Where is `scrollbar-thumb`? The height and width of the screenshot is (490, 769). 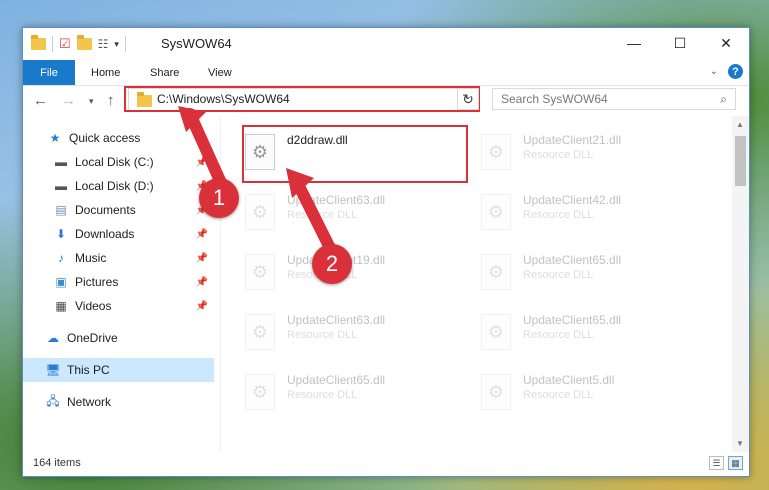 scrollbar-thumb is located at coordinates (740, 161).